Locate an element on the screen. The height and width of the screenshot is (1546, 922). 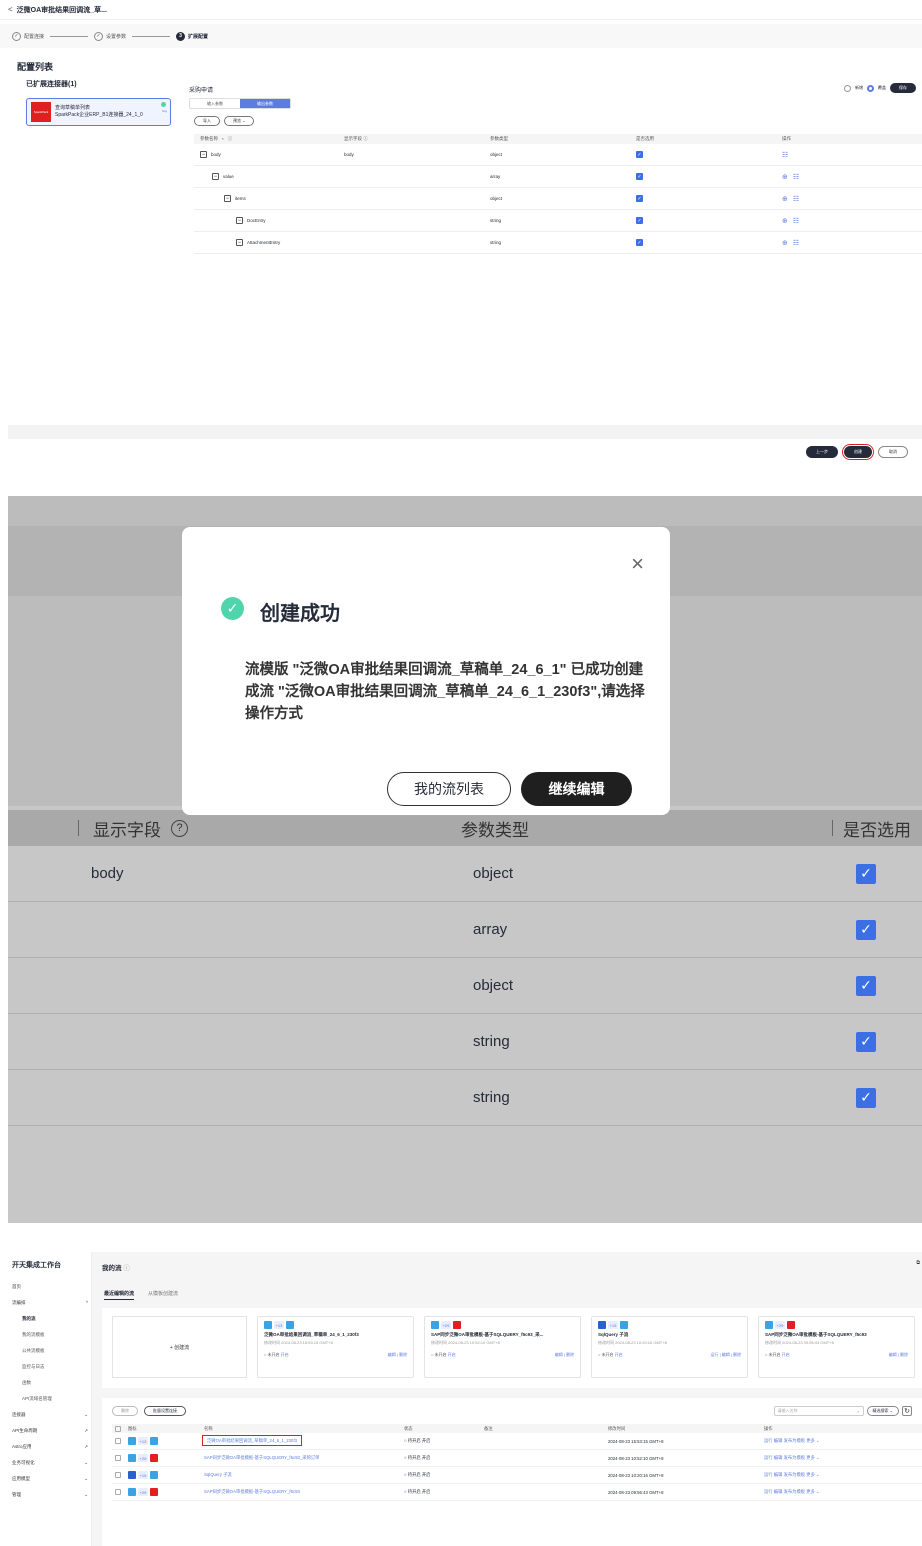
col-selected: 是否选用 is located at coordinates (645, 138).